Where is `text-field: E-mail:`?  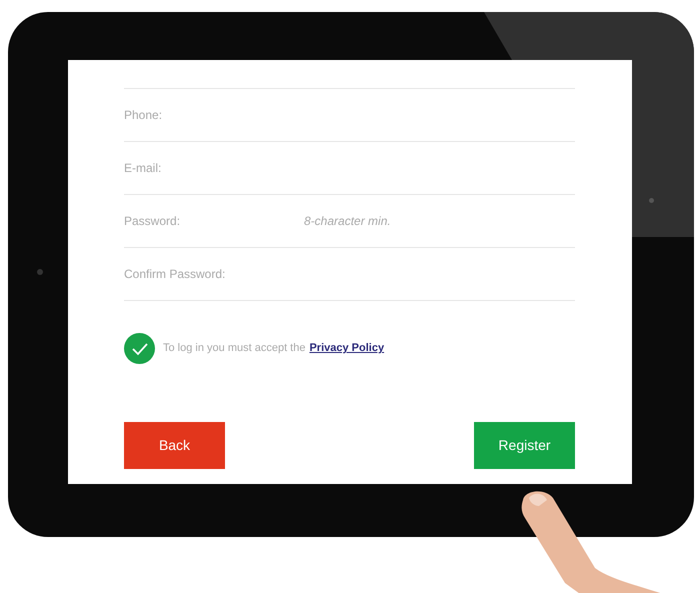 text-field: E-mail: is located at coordinates (349, 168).